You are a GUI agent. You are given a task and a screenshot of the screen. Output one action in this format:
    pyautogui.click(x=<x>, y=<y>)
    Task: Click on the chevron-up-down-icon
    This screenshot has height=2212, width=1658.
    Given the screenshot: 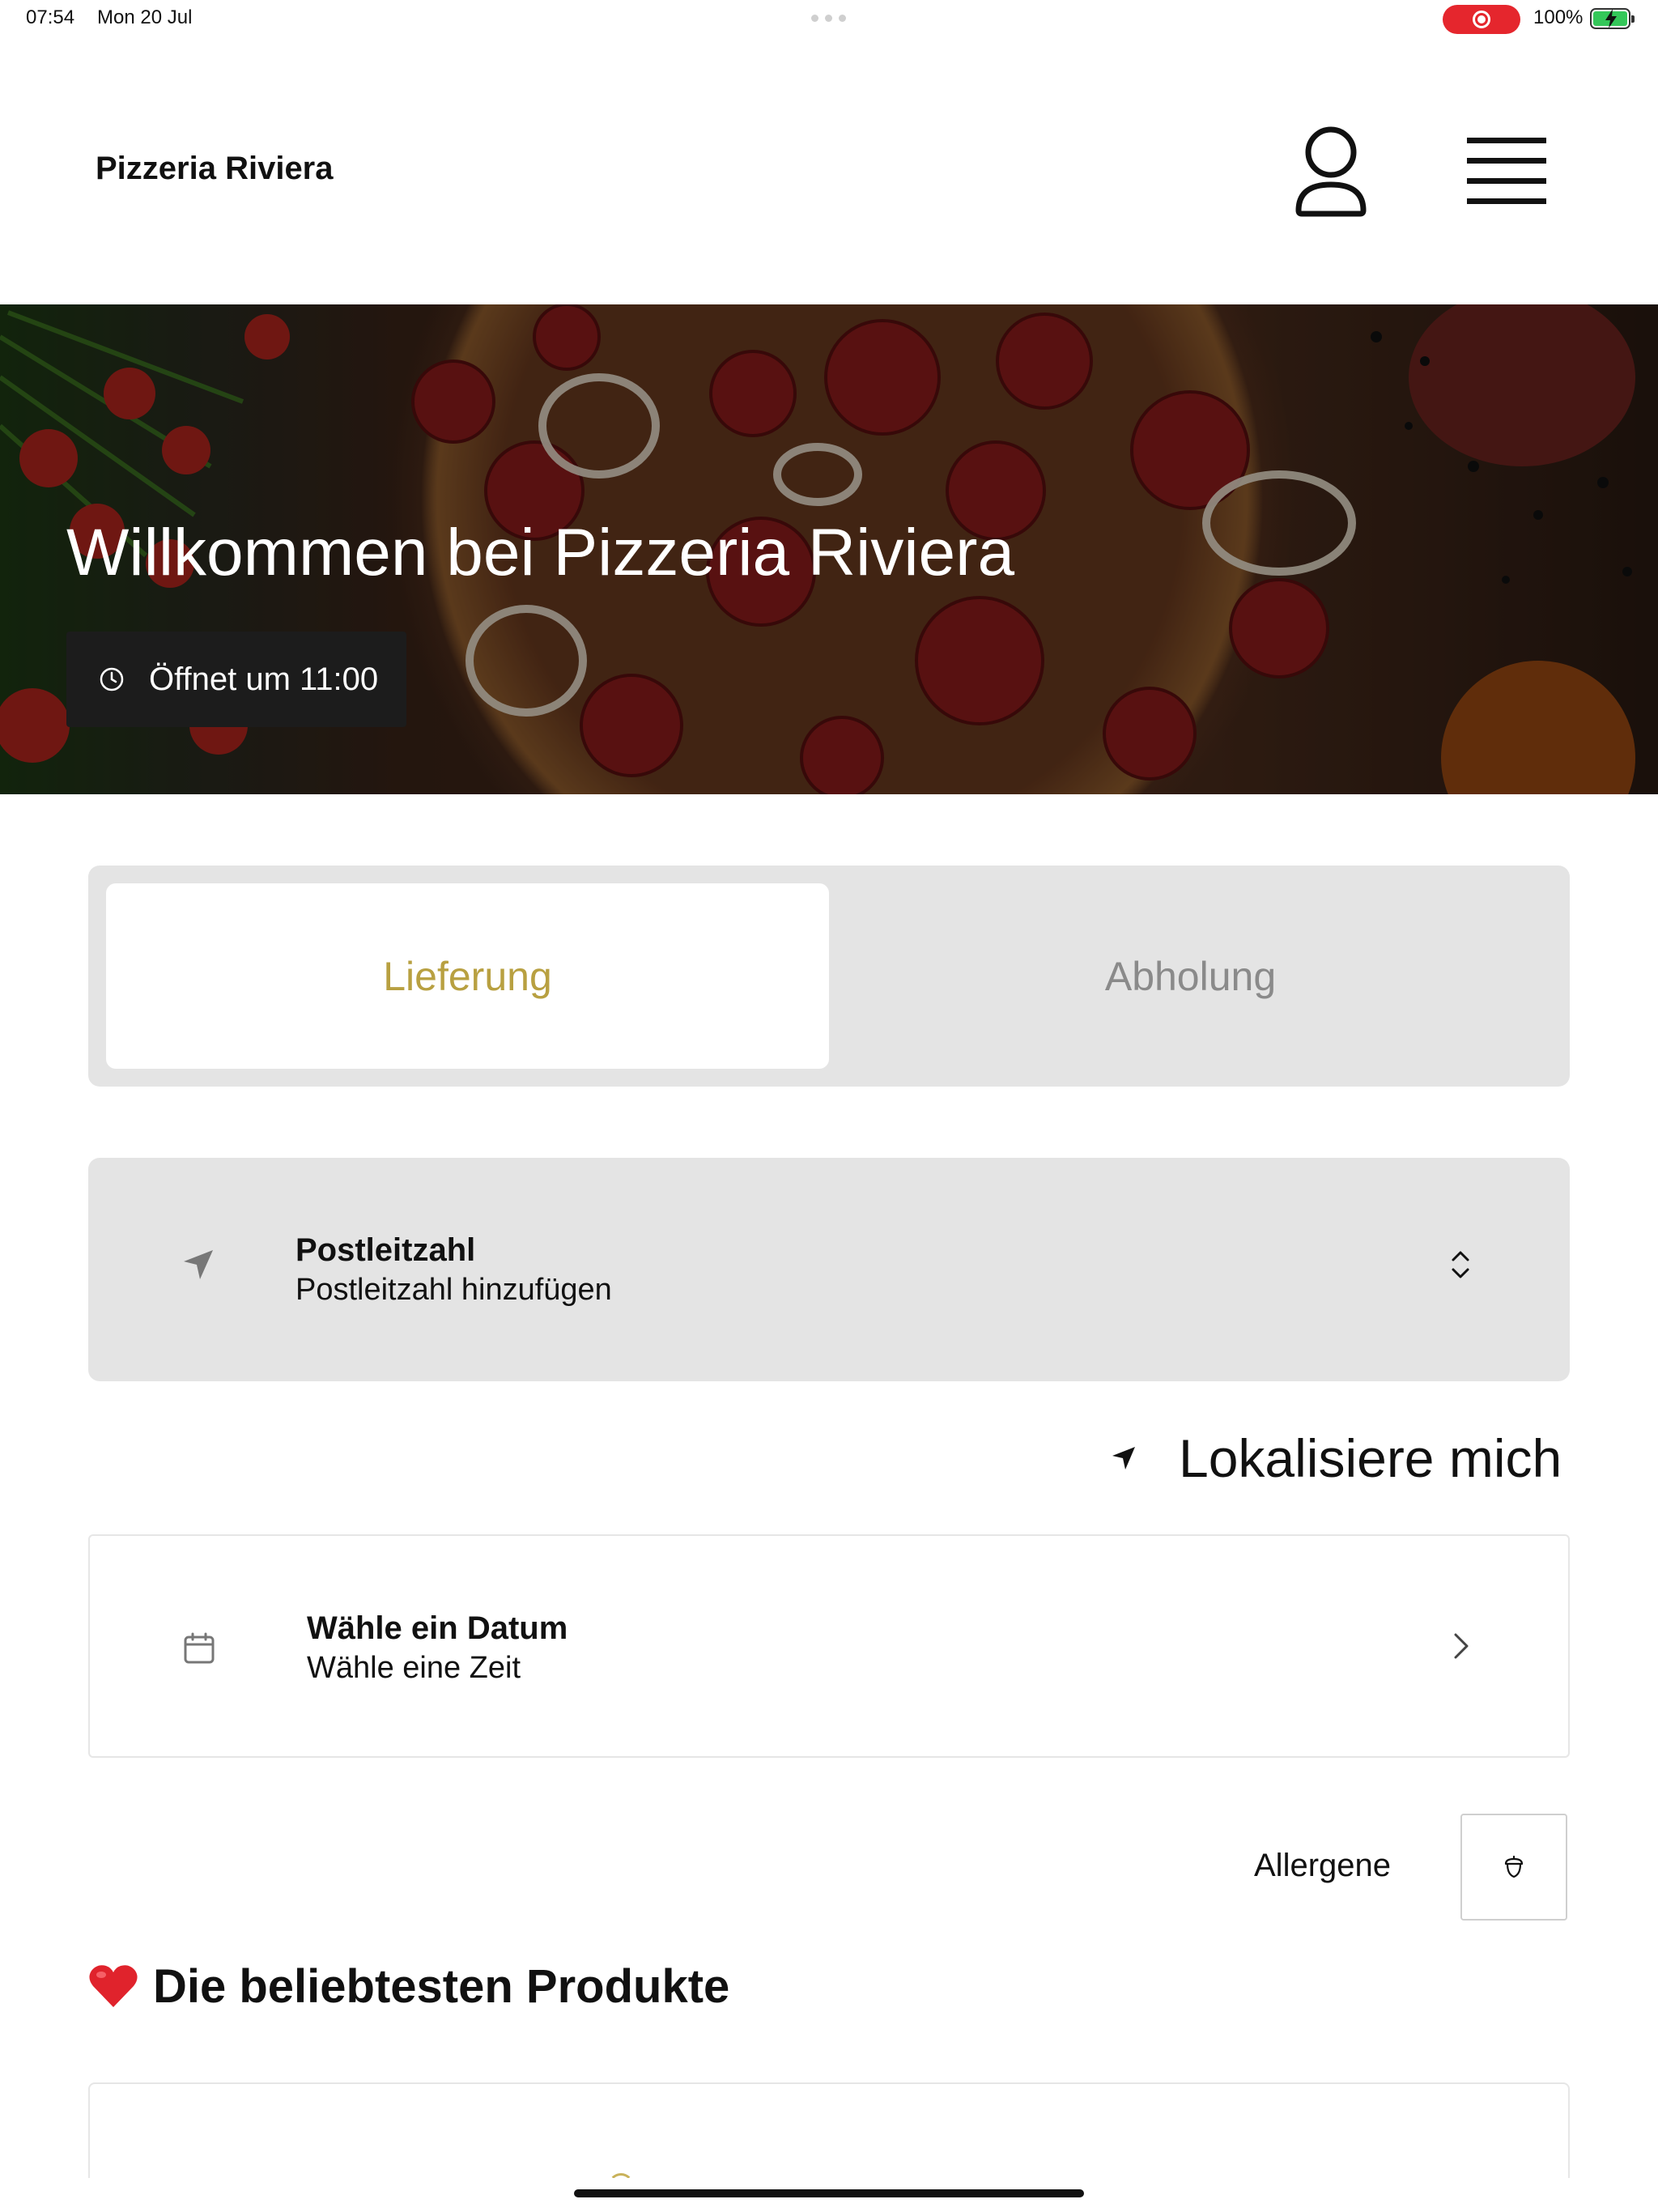 What is the action you would take?
    pyautogui.click(x=1460, y=1264)
    